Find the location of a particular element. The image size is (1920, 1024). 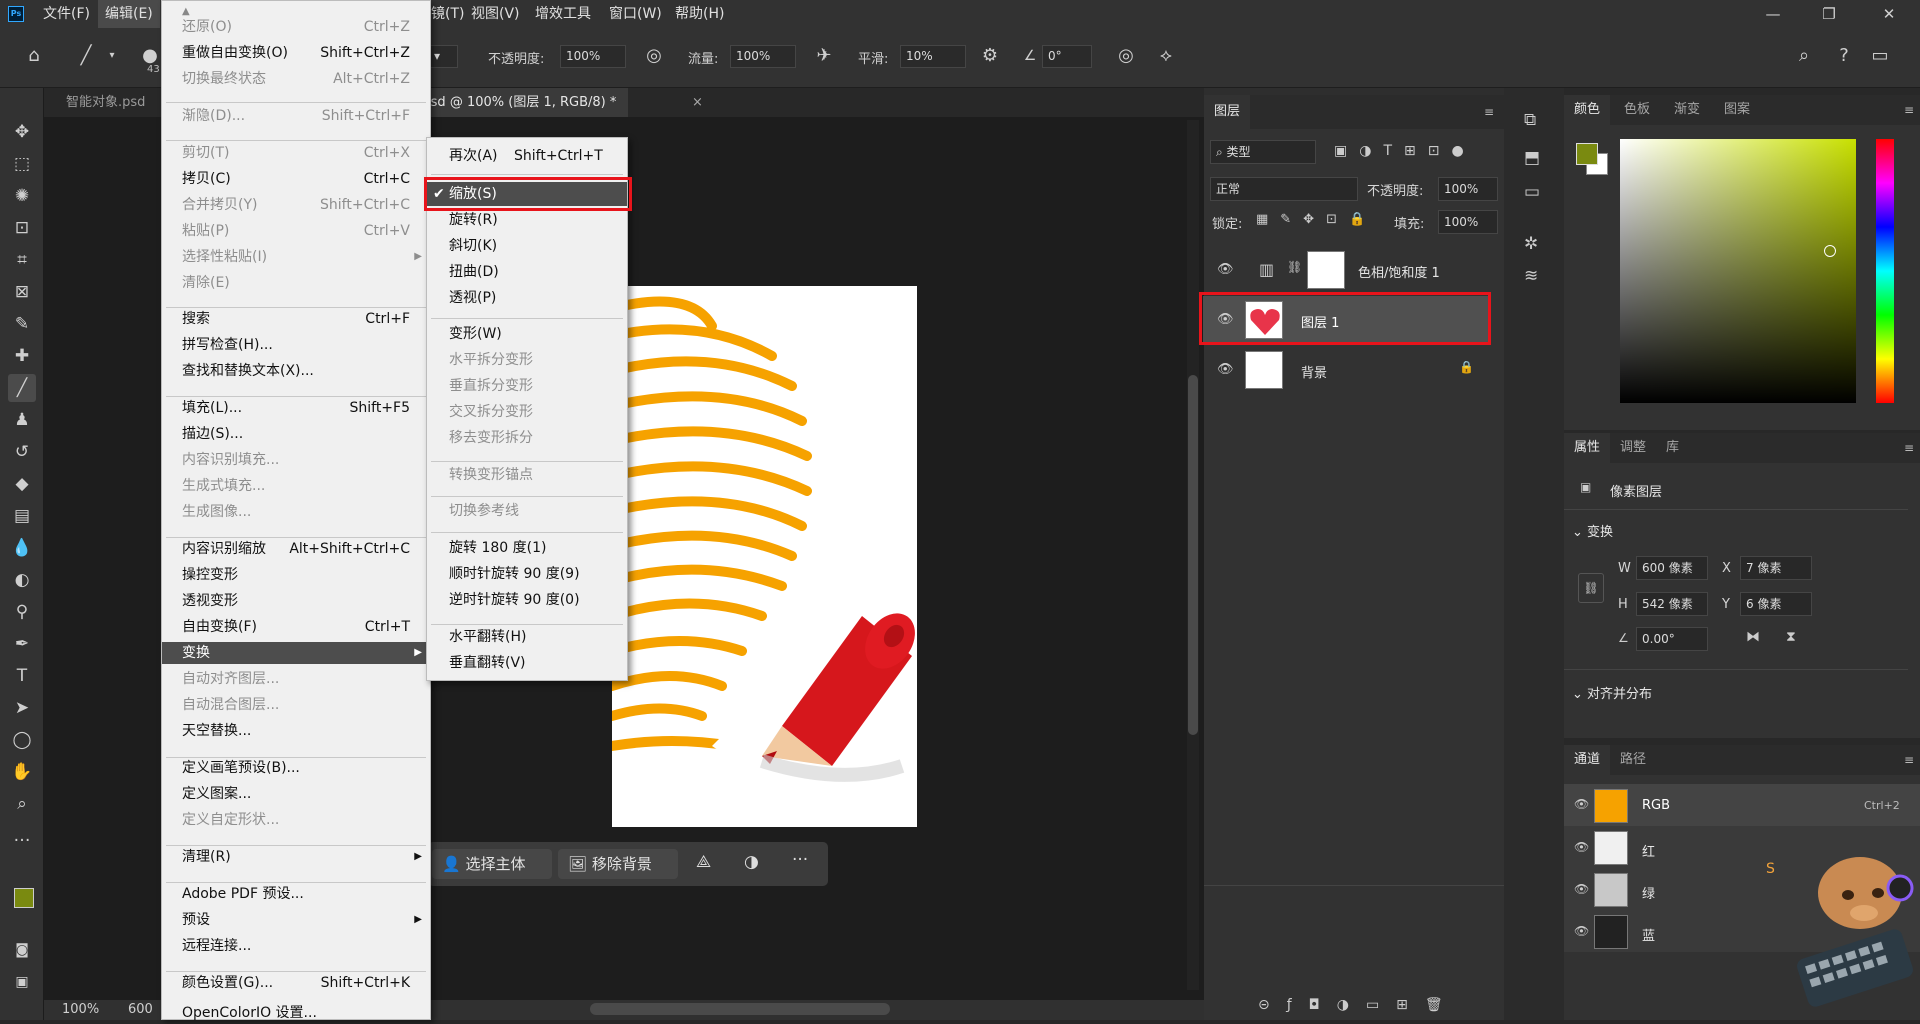

menu-plugins: 增效工具 is located at coordinates (563, 14).